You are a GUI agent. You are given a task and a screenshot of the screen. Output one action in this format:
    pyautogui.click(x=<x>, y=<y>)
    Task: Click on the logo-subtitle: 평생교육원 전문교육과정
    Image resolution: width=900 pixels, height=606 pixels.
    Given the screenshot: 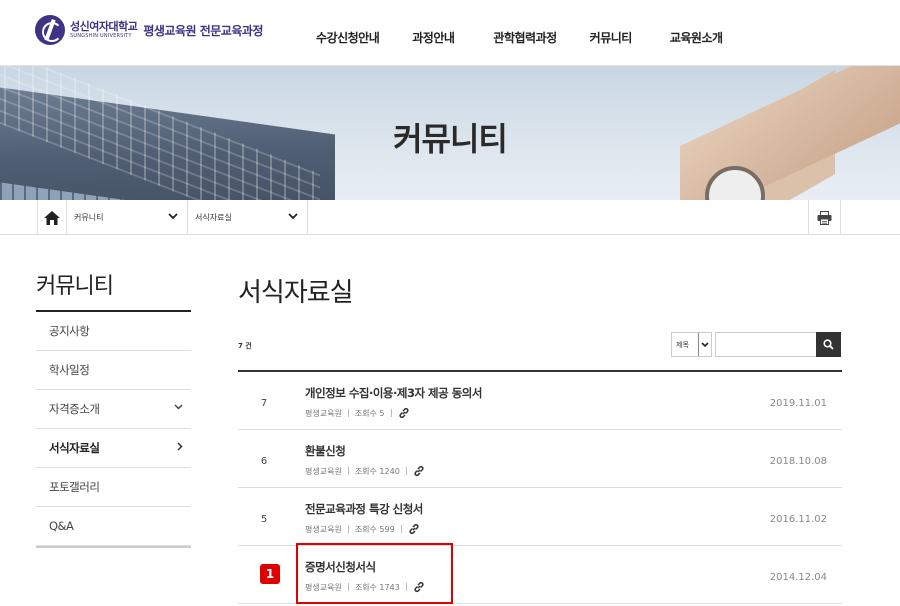 What is the action you would take?
    pyautogui.click(x=203, y=30)
    